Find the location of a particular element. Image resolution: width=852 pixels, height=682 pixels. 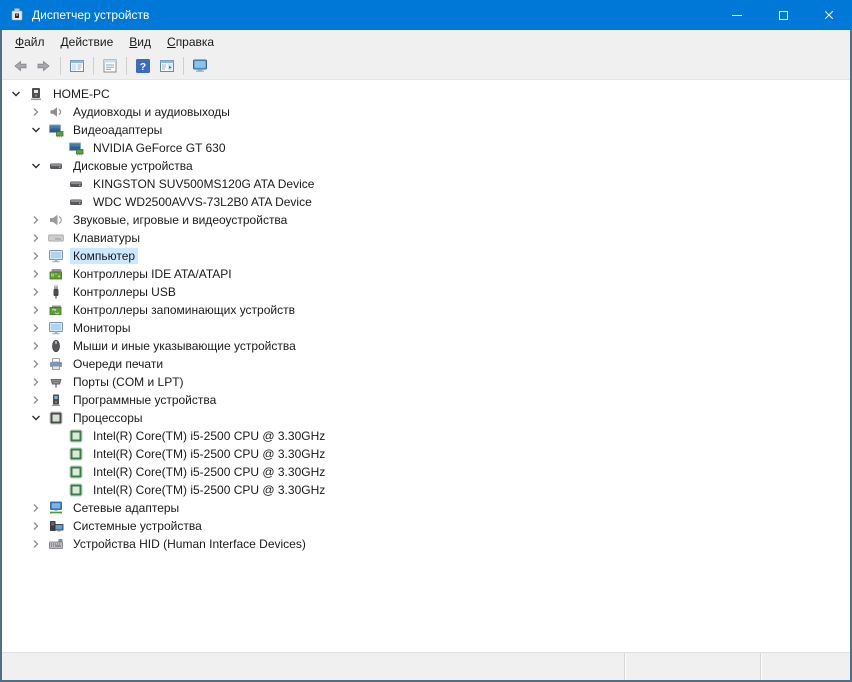

tree-row: Очереди печати is located at coordinates (426, 364).